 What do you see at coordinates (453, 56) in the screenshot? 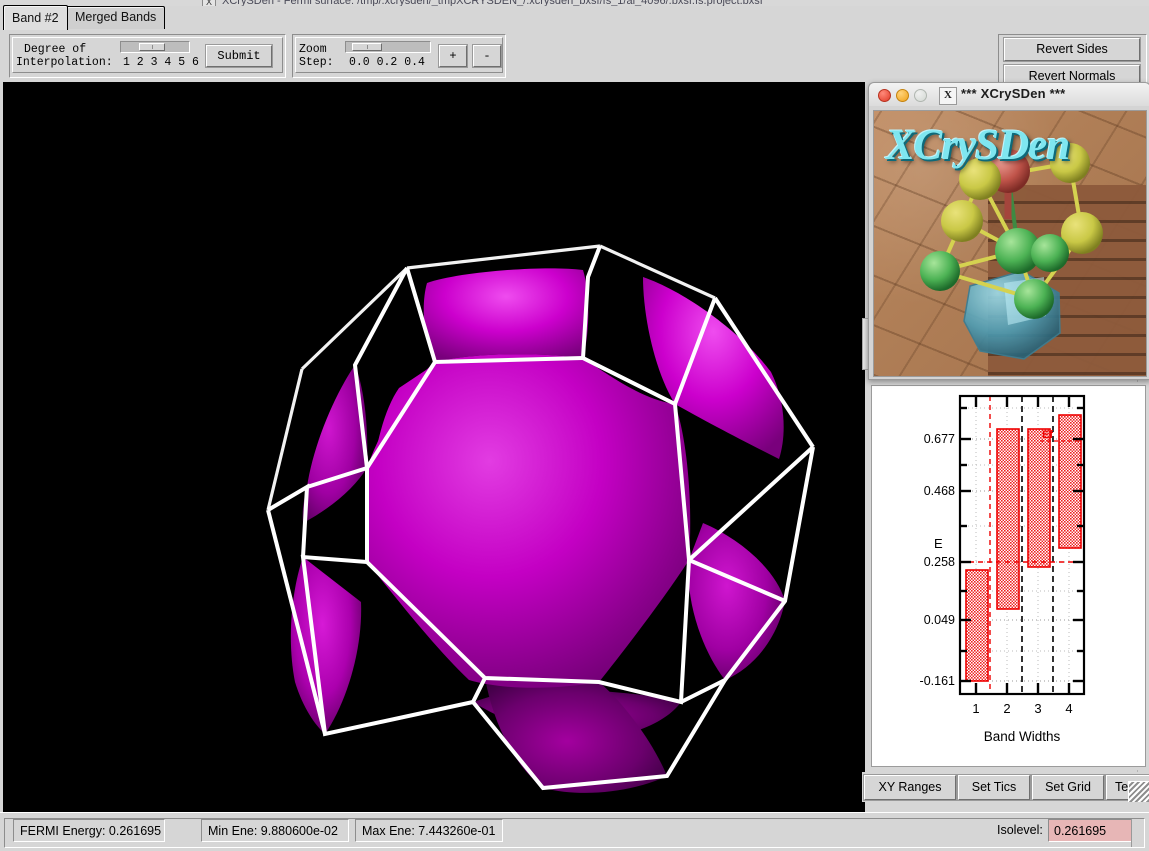
I see `zoom-in-button: +` at bounding box center [453, 56].